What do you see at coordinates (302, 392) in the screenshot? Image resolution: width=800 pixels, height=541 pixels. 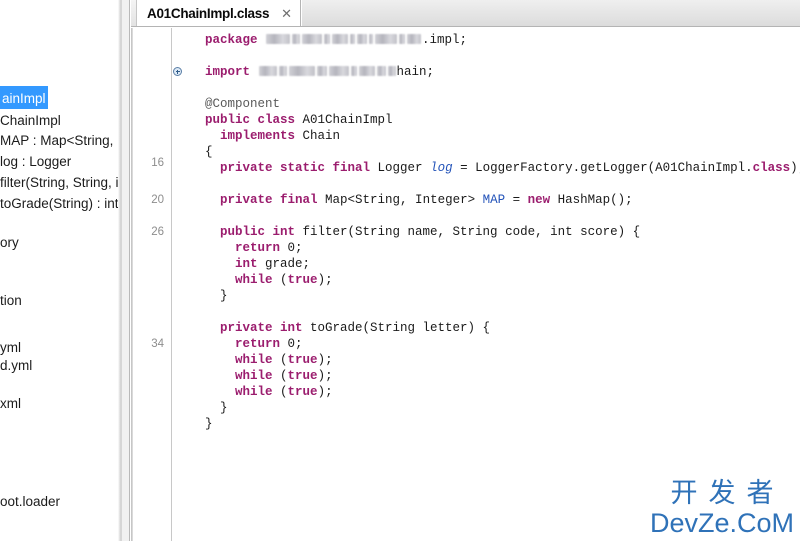 I see `code-token: true` at bounding box center [302, 392].